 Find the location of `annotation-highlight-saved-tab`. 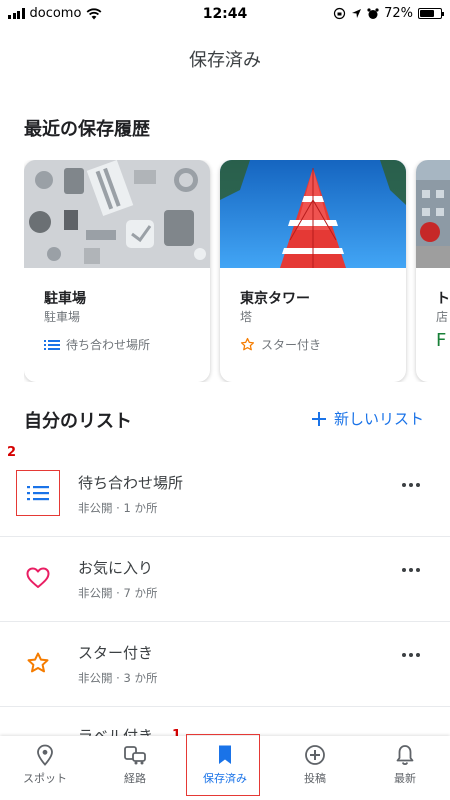

annotation-highlight-saved-tab is located at coordinates (223, 765).